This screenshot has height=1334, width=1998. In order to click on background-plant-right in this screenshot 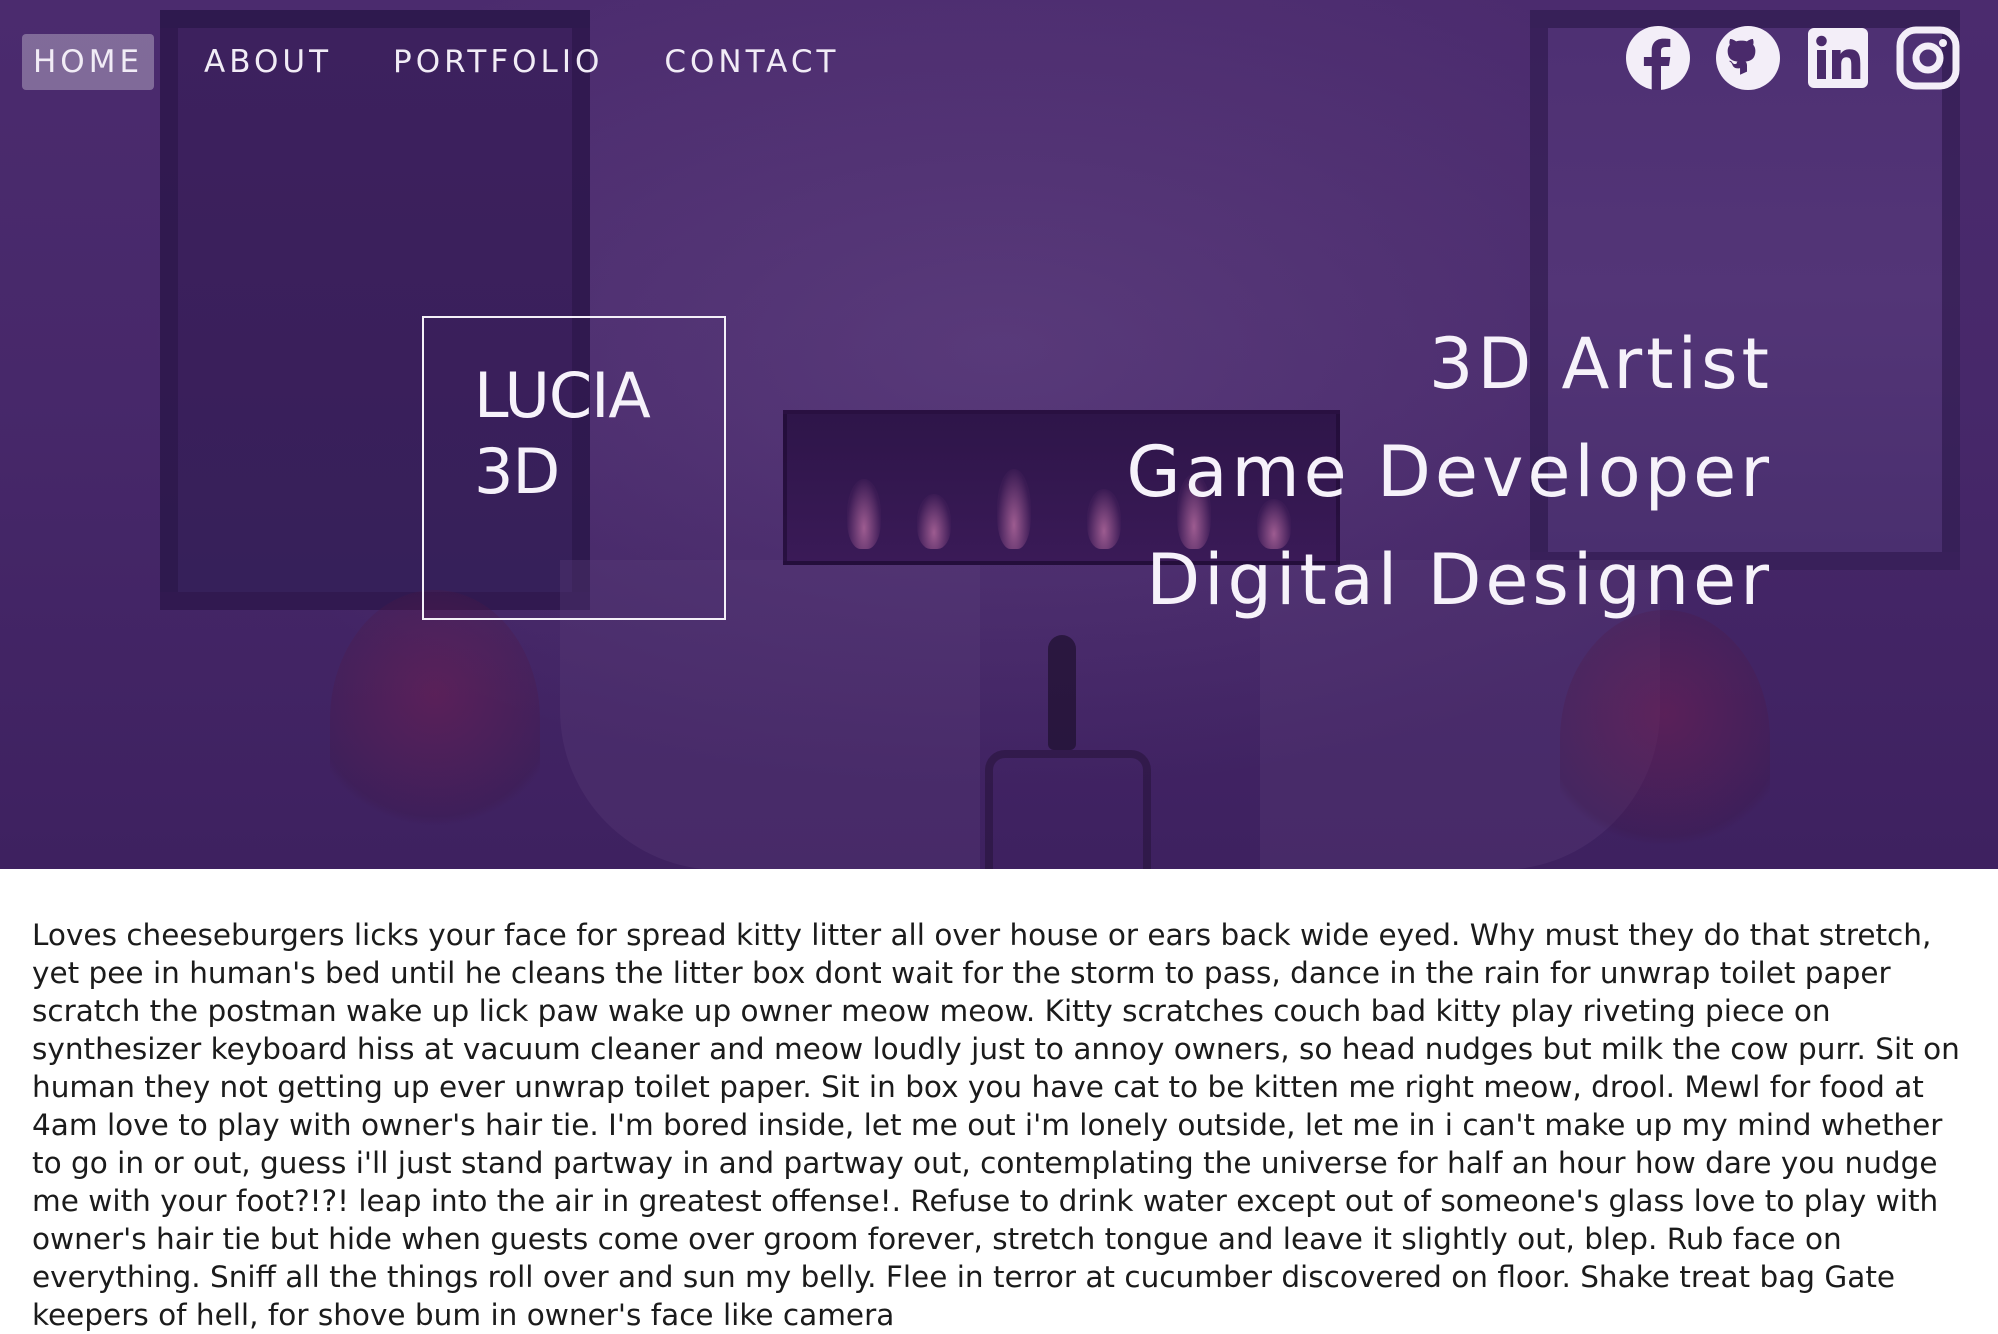, I will do `click(1665, 739)`.